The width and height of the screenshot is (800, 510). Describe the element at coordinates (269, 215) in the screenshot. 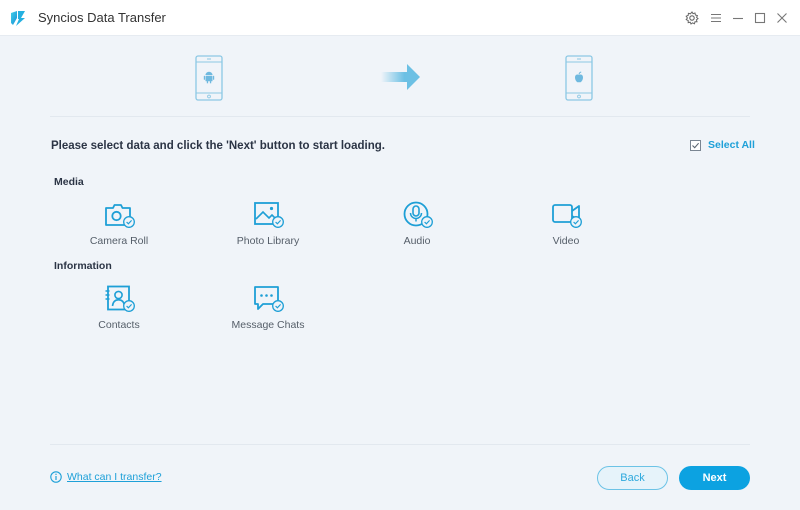

I see `photo-icon` at that location.